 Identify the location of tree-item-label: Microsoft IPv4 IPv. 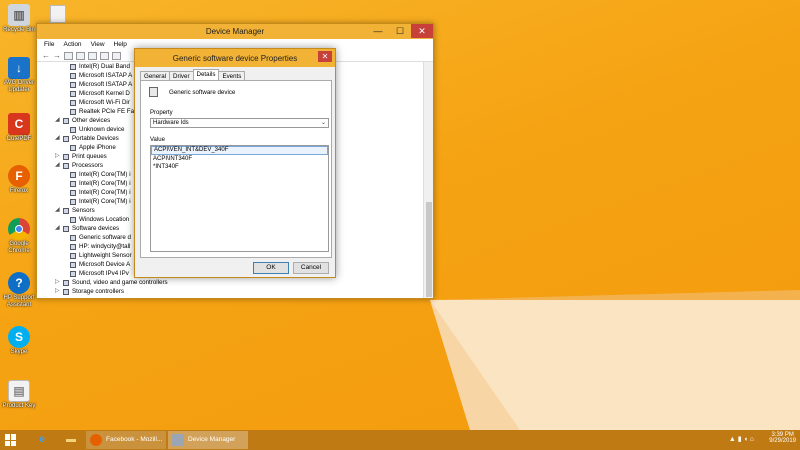
(104, 273).